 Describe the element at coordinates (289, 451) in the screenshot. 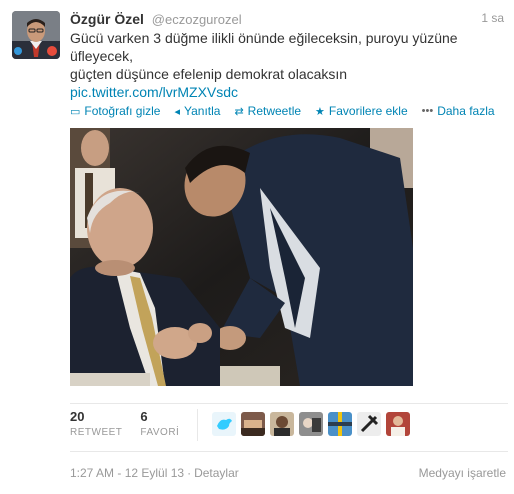

I see `stats-divider-bottom` at that location.